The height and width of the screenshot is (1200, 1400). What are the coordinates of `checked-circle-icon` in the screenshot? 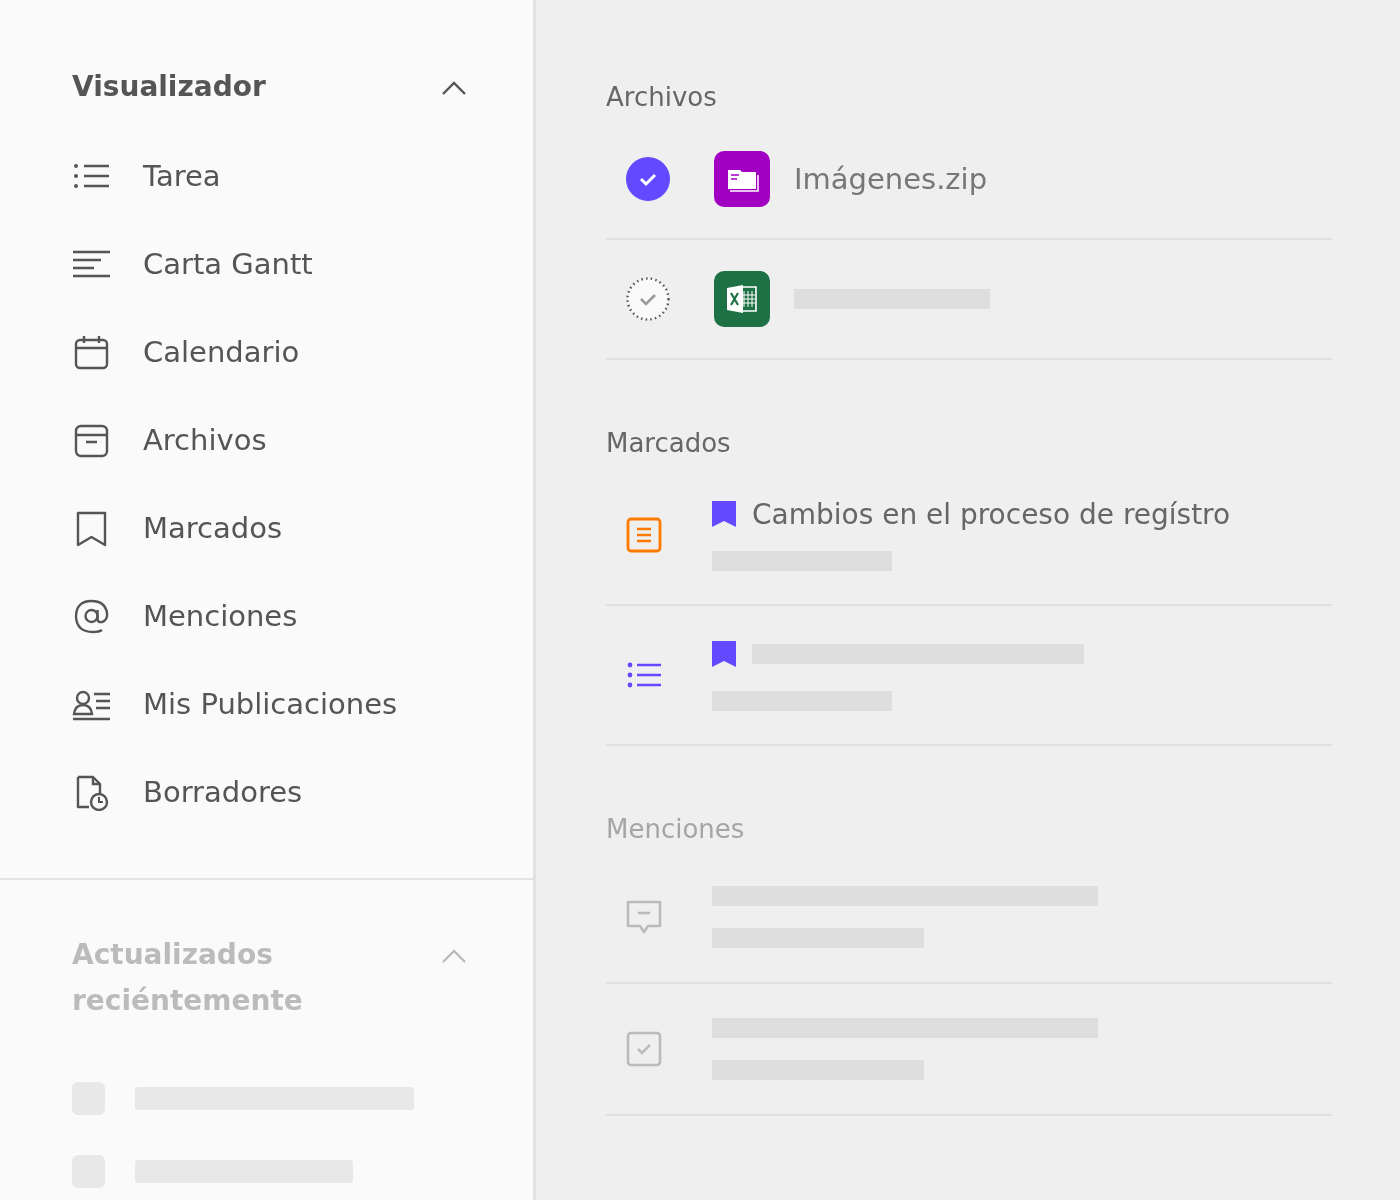 It's located at (648, 179).